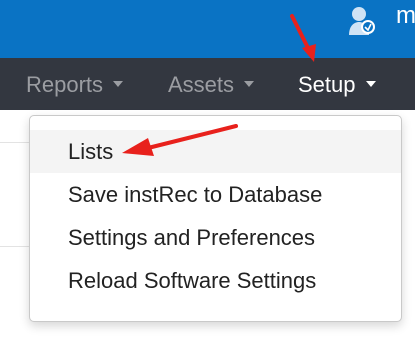 The width and height of the screenshot is (415, 338). I want to click on menu-item-label: Save instRec to Database, so click(195, 194).